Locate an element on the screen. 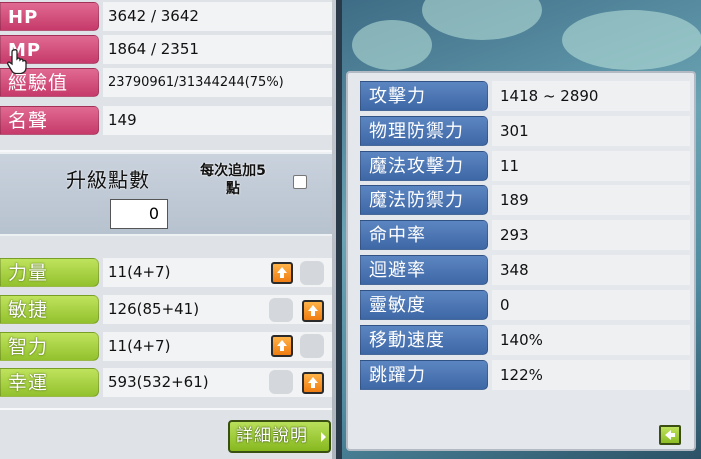  stat-label: 敏捷 is located at coordinates (49, 309).